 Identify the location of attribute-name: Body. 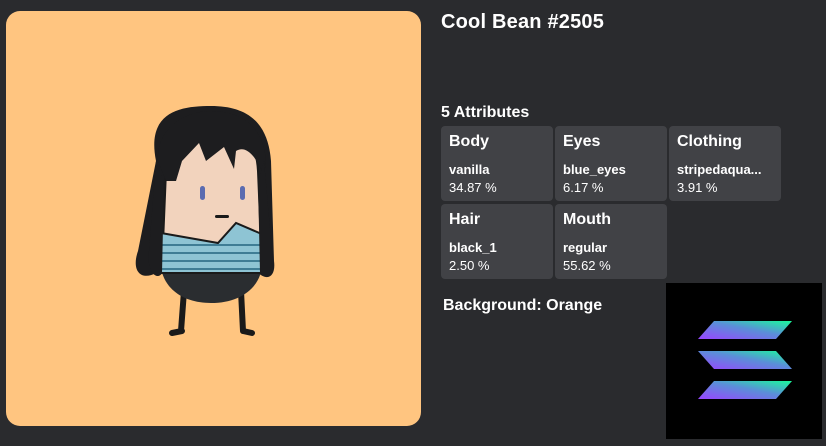
(469, 141).